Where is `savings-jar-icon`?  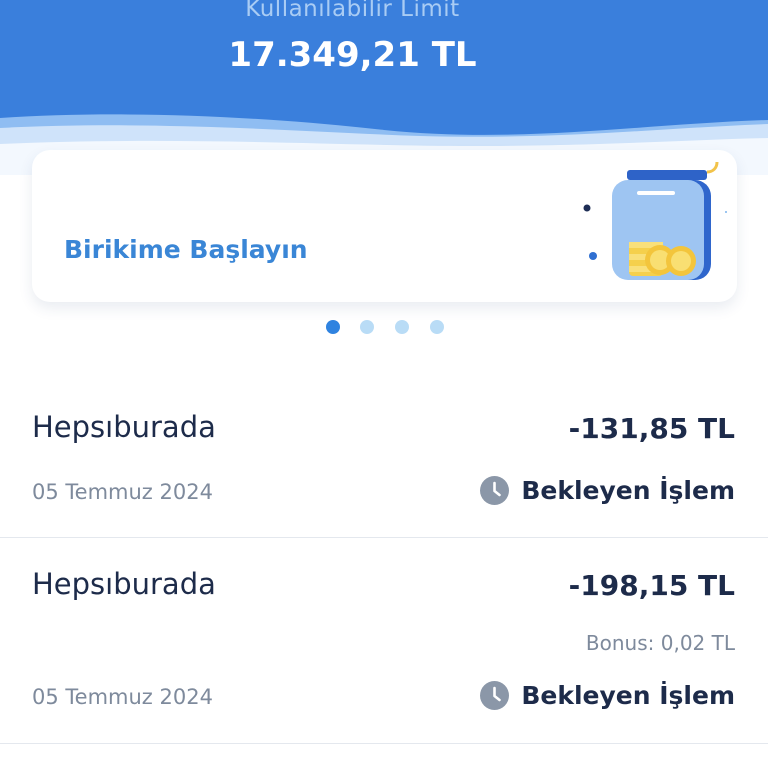 savings-jar-icon is located at coordinates (655, 220).